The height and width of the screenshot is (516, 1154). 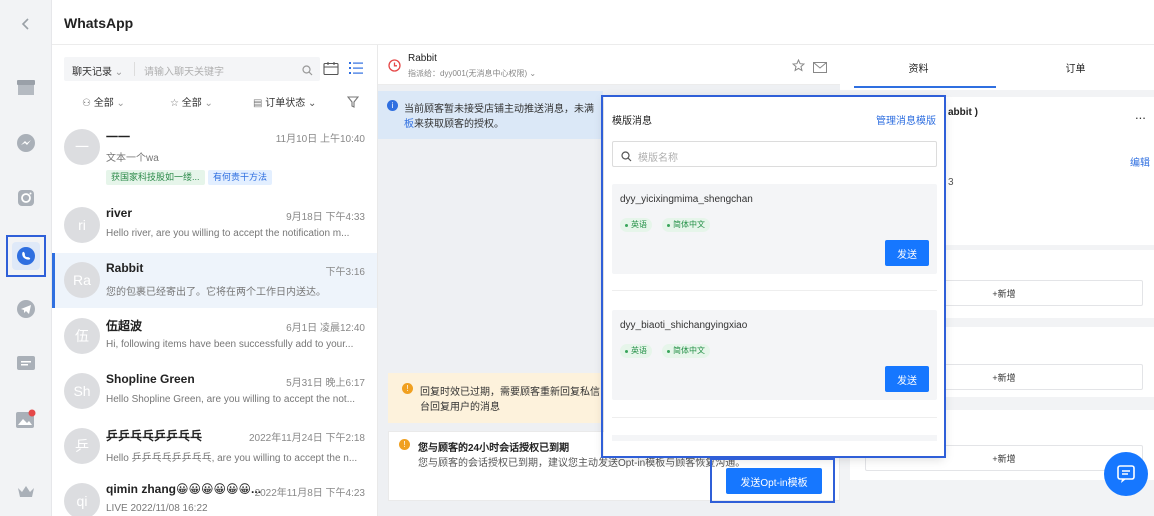 I want to click on messenger-icon, so click(x=26, y=143).